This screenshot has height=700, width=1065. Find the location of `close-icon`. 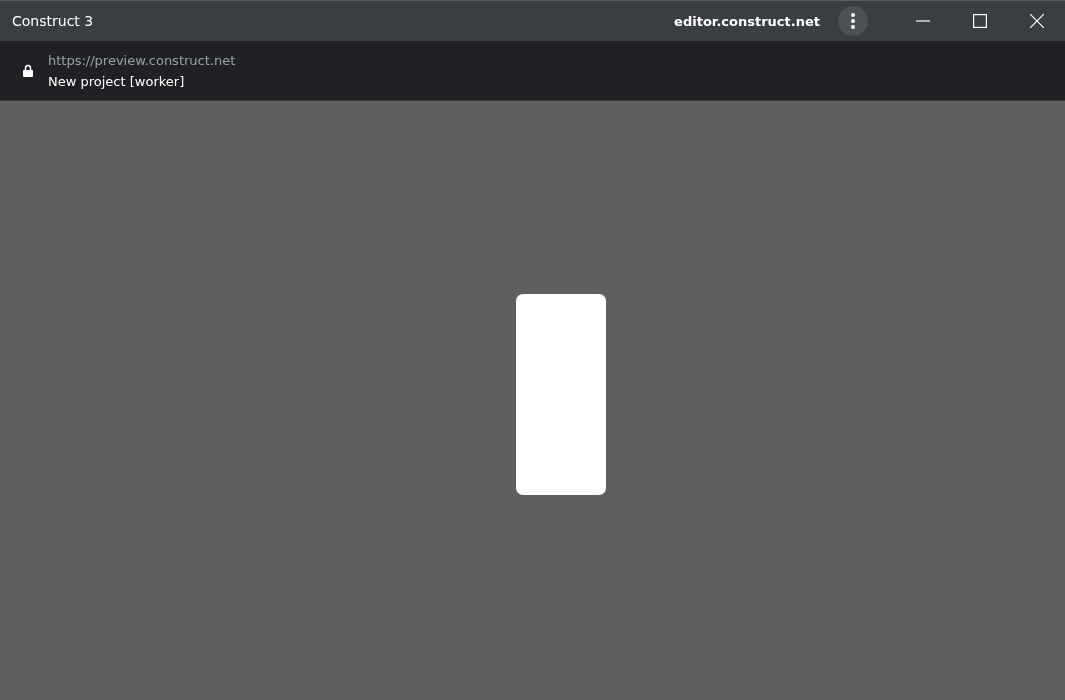

close-icon is located at coordinates (1036, 21).